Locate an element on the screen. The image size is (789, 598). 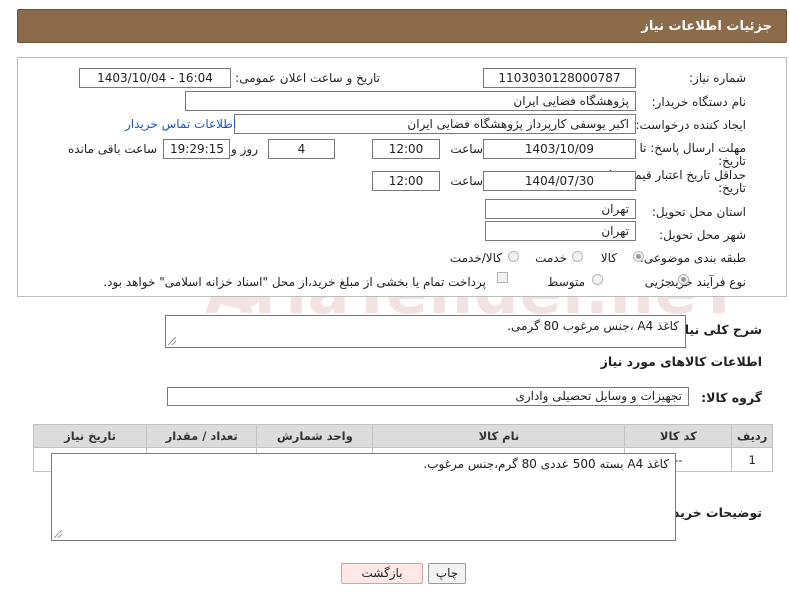
category-option-goods: کالا is located at coordinates (608, 258).